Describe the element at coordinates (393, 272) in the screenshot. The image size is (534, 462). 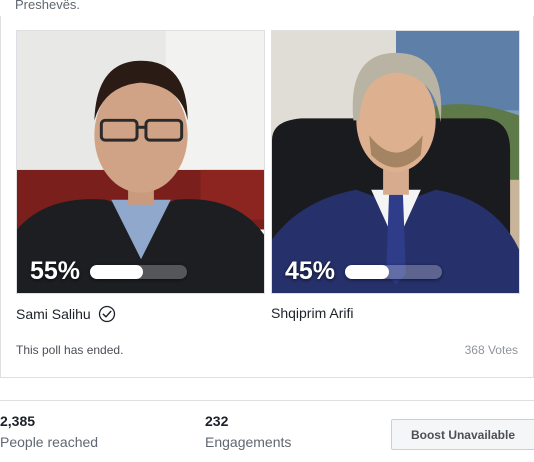
I see `poll-option-2-bar` at that location.